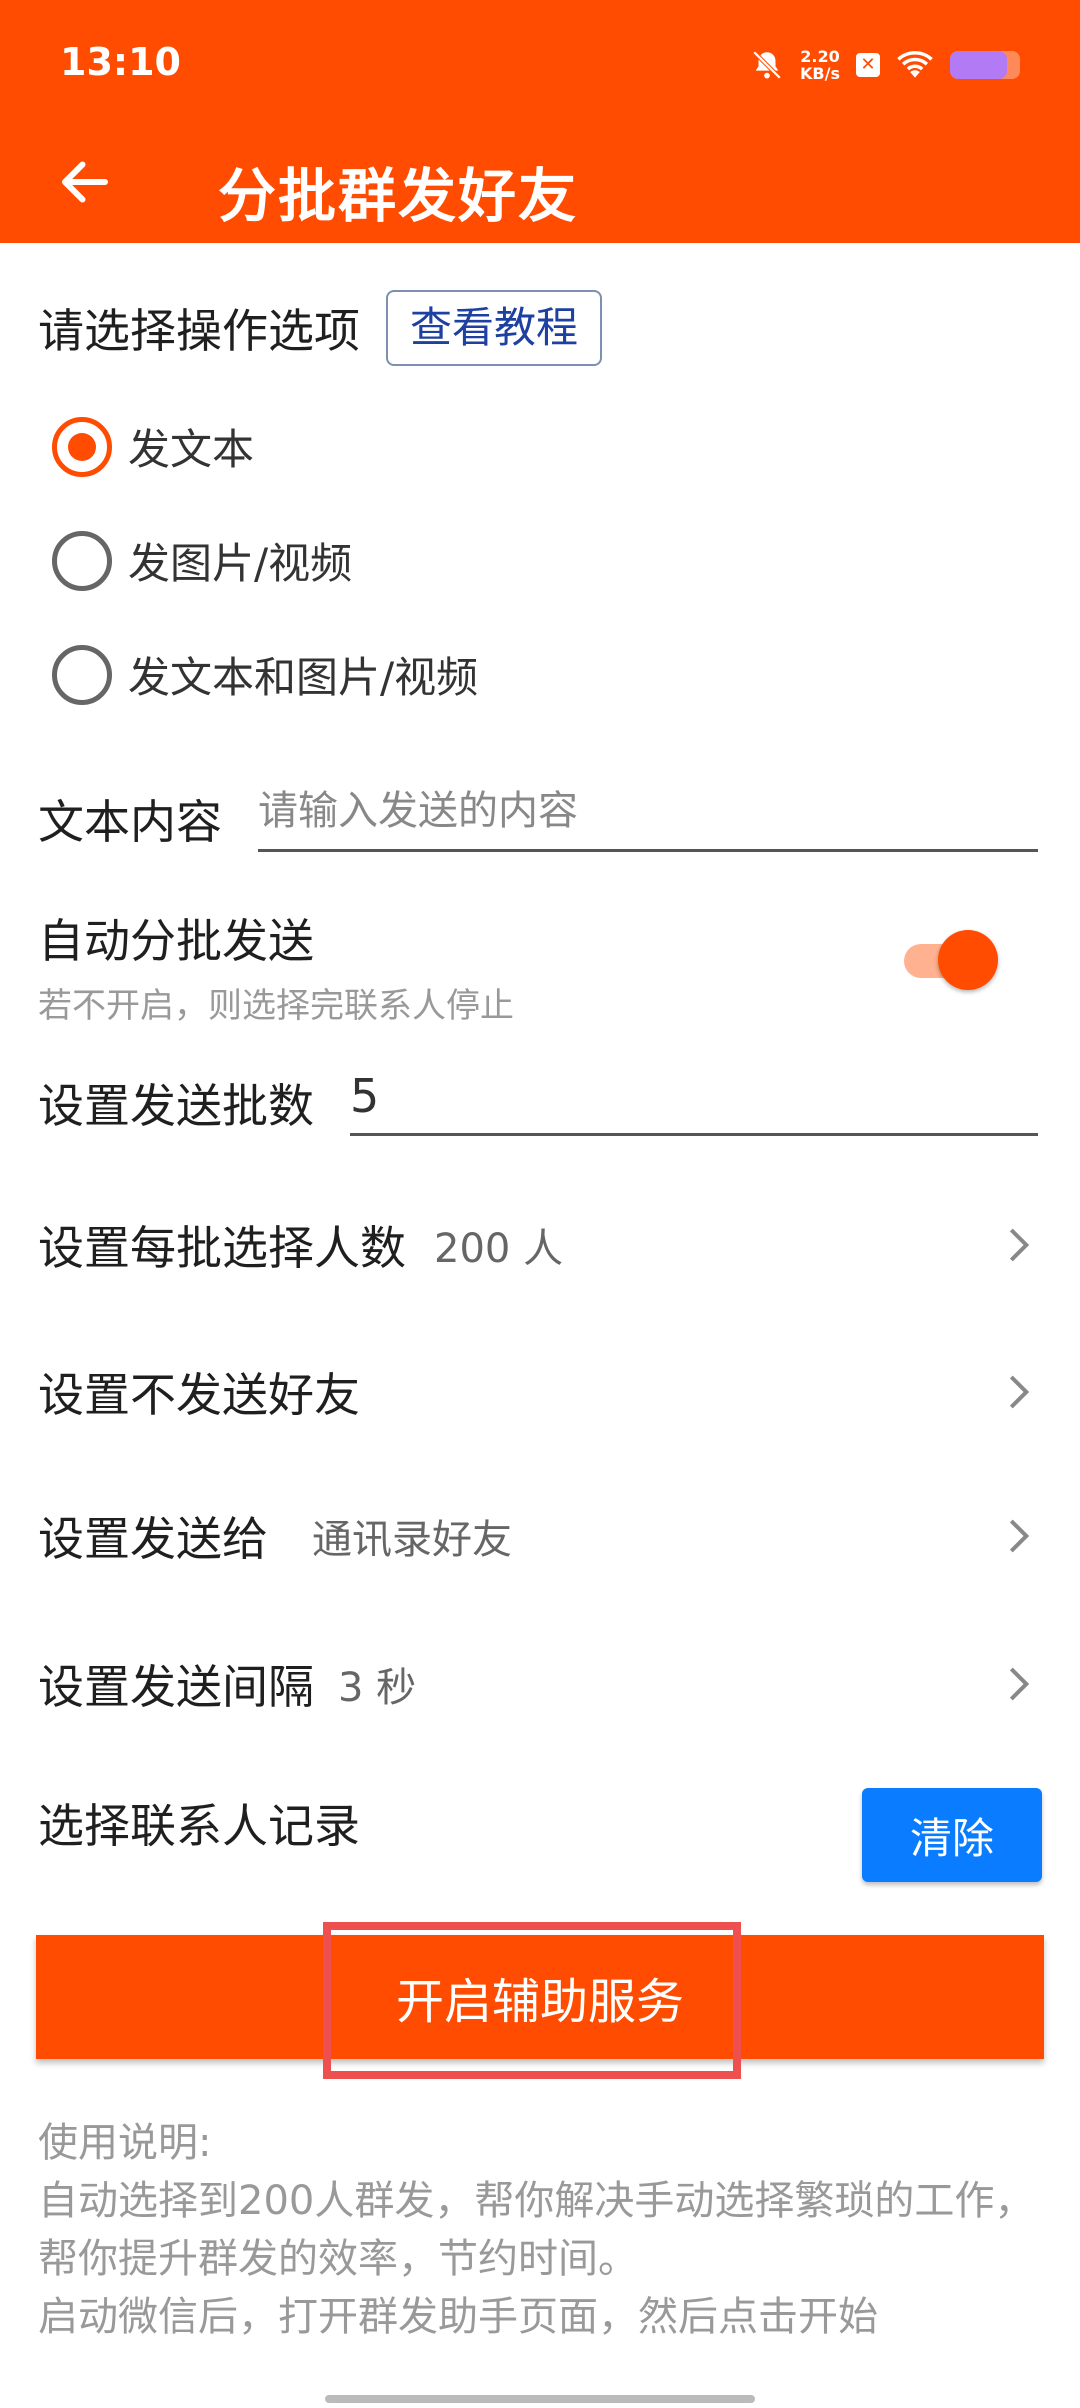  Describe the element at coordinates (85, 182) in the screenshot. I see `arrow-left-icon` at that location.